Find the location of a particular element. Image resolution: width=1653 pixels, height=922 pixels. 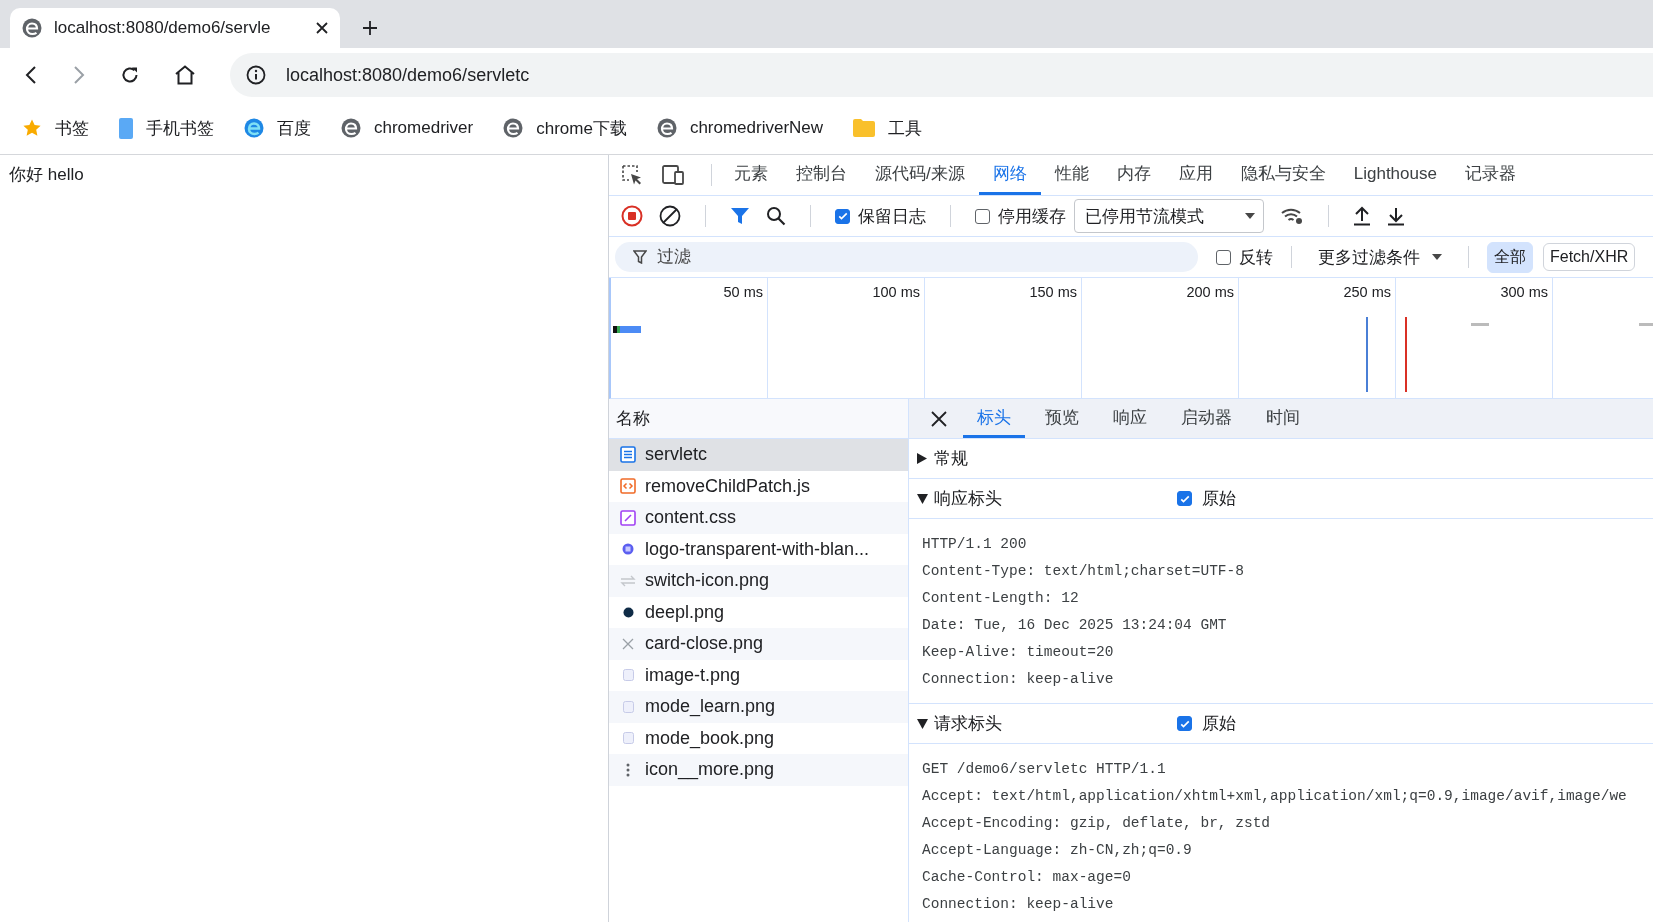

more-filters-dropdown: 更多过滤条件 is located at coordinates (1380, 257).